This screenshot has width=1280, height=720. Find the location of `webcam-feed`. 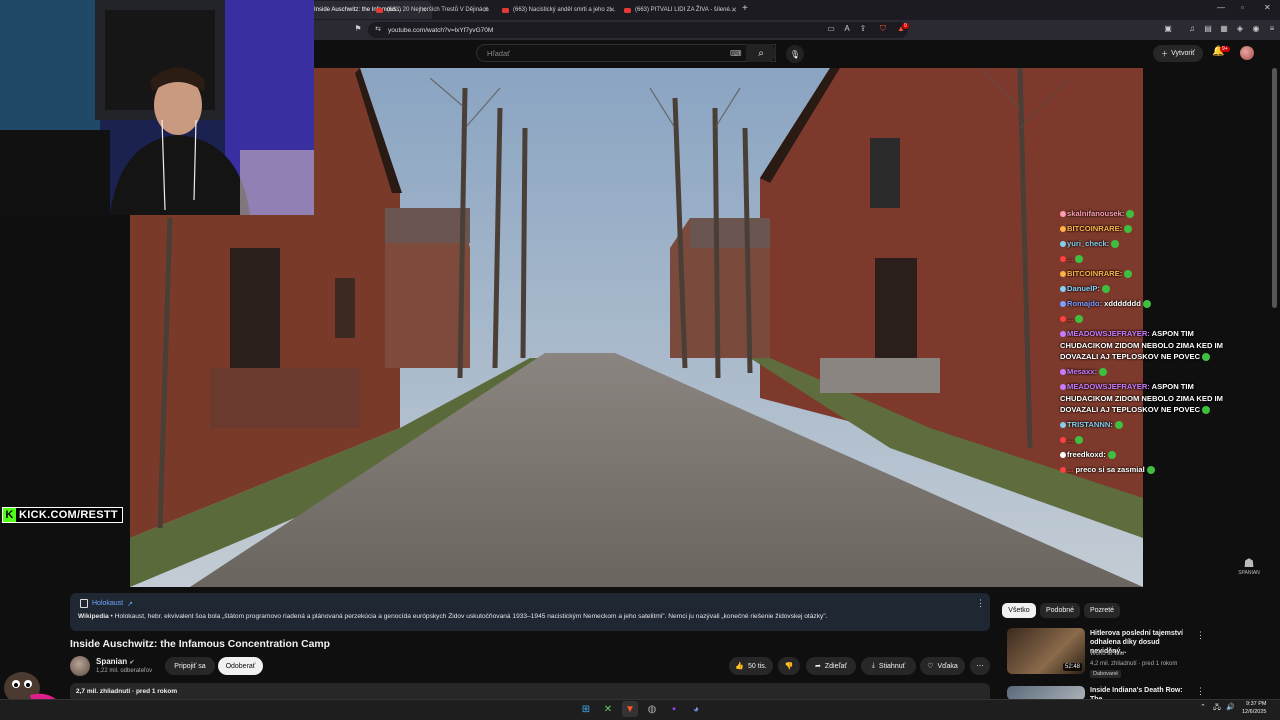

webcam-feed is located at coordinates (157, 107).